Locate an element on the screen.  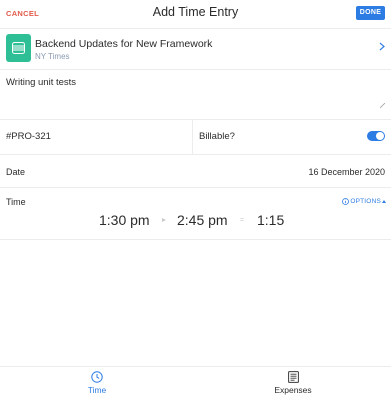
page-title: Add Time Entry is located at coordinates (195, 12).